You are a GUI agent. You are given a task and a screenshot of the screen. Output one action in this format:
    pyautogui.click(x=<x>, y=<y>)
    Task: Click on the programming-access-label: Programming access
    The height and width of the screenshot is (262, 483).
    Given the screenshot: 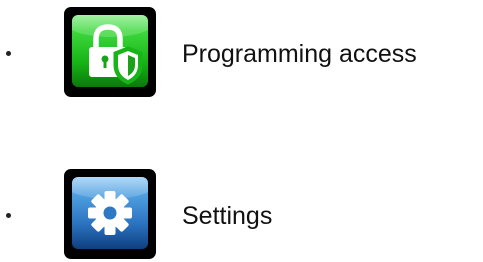 What is the action you would take?
    pyautogui.click(x=299, y=54)
    